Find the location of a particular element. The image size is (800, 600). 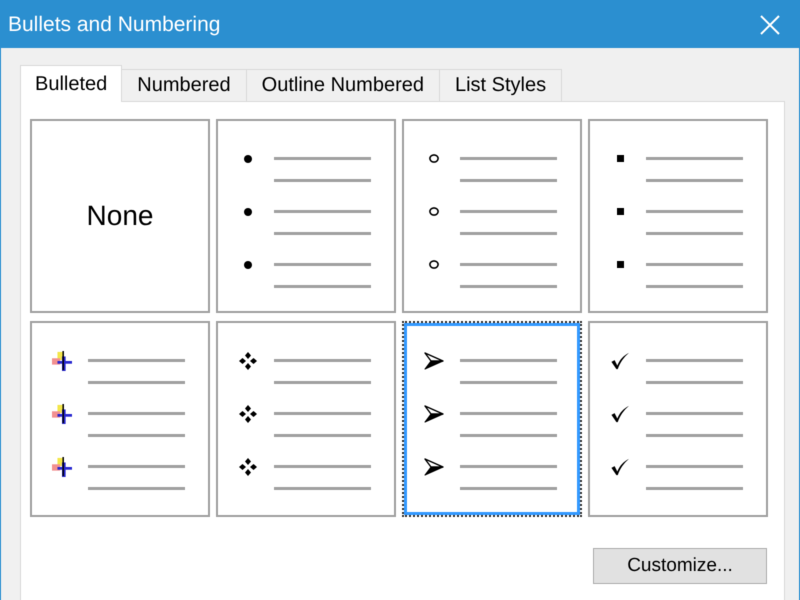

tab: Bulleted is located at coordinates (71, 83).